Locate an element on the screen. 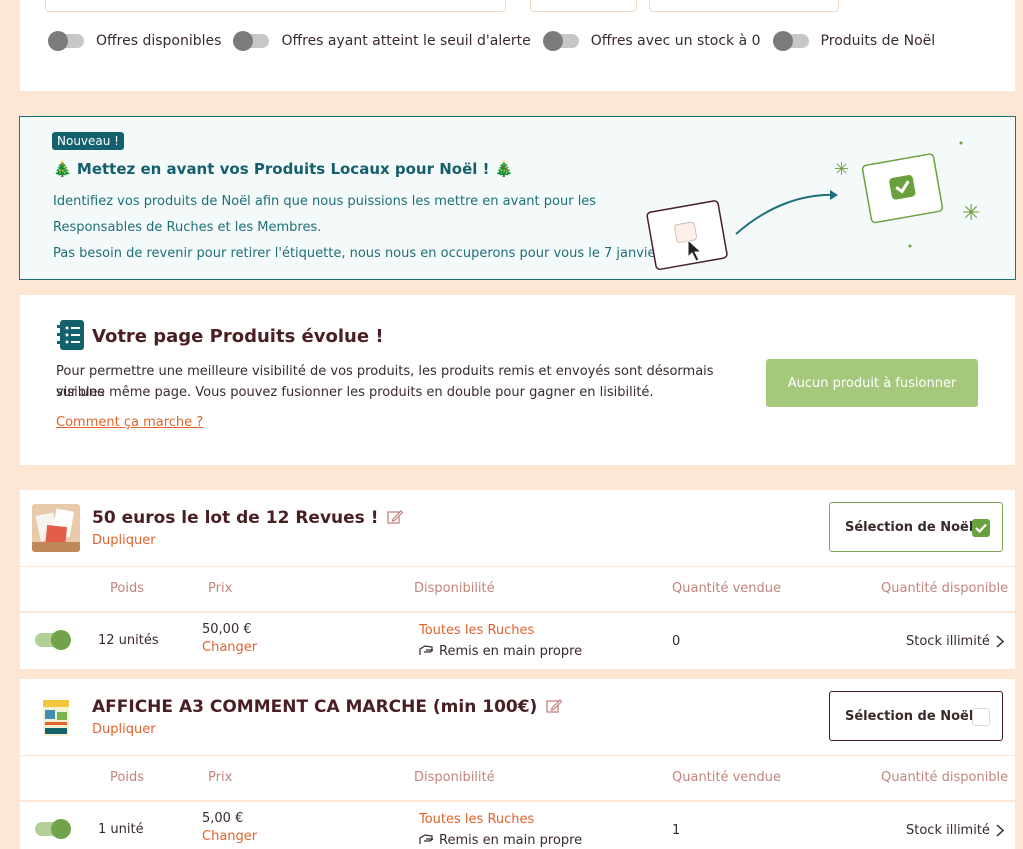 The height and width of the screenshot is (849, 1023). product-name-text: 50 euros le lot de 12 Revues ! is located at coordinates (235, 518).